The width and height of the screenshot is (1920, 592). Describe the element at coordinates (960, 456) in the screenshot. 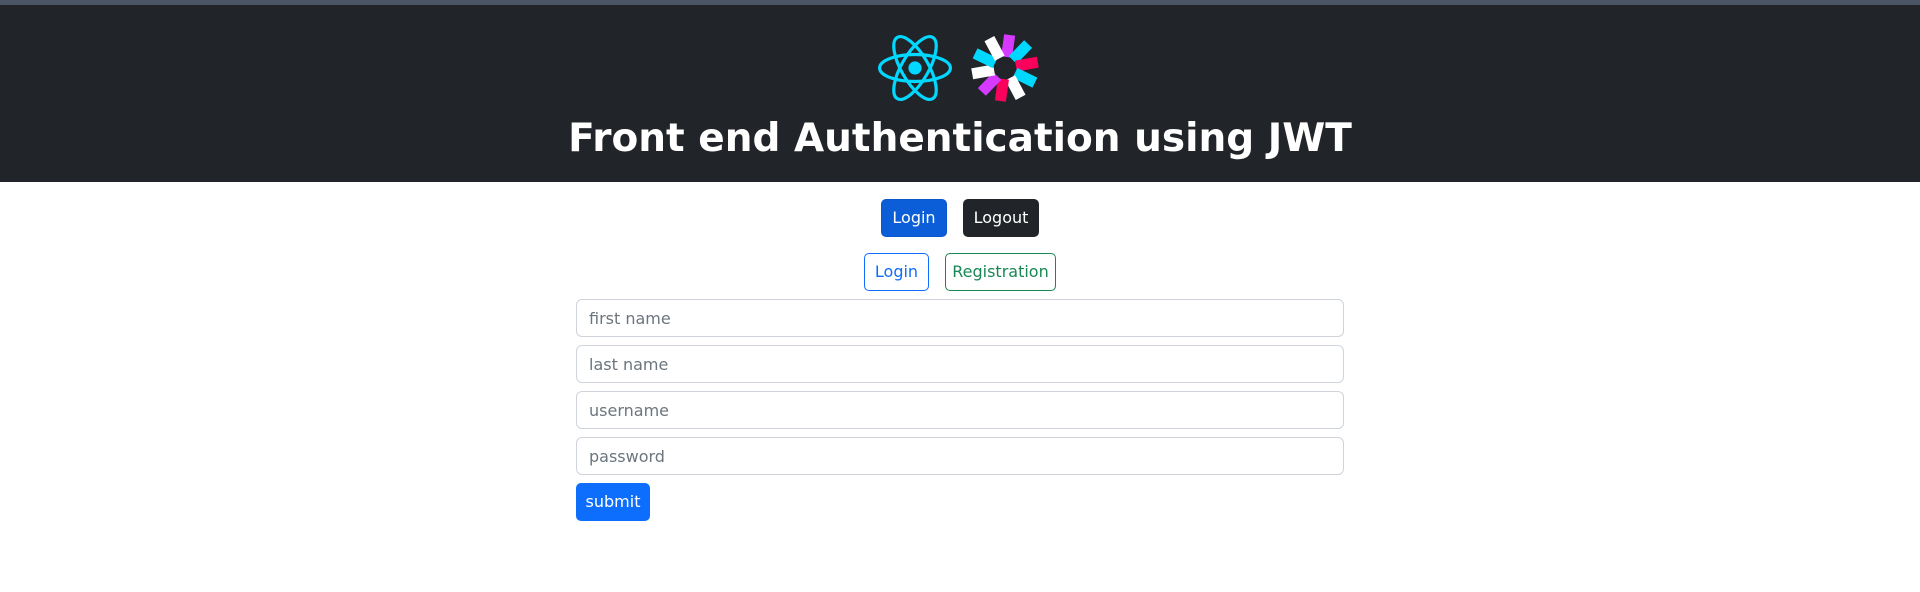

I see `password-input` at that location.